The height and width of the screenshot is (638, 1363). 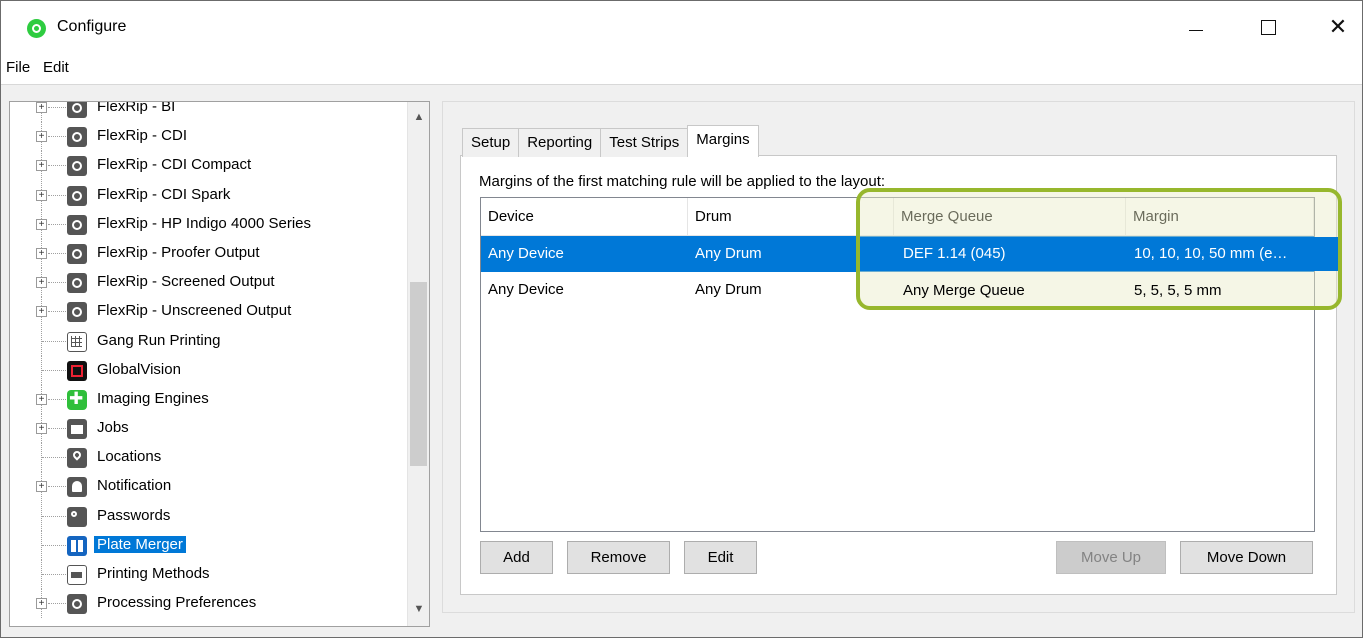 What do you see at coordinates (208, 458) in the screenshot?
I see `tree-item: Locations` at bounding box center [208, 458].